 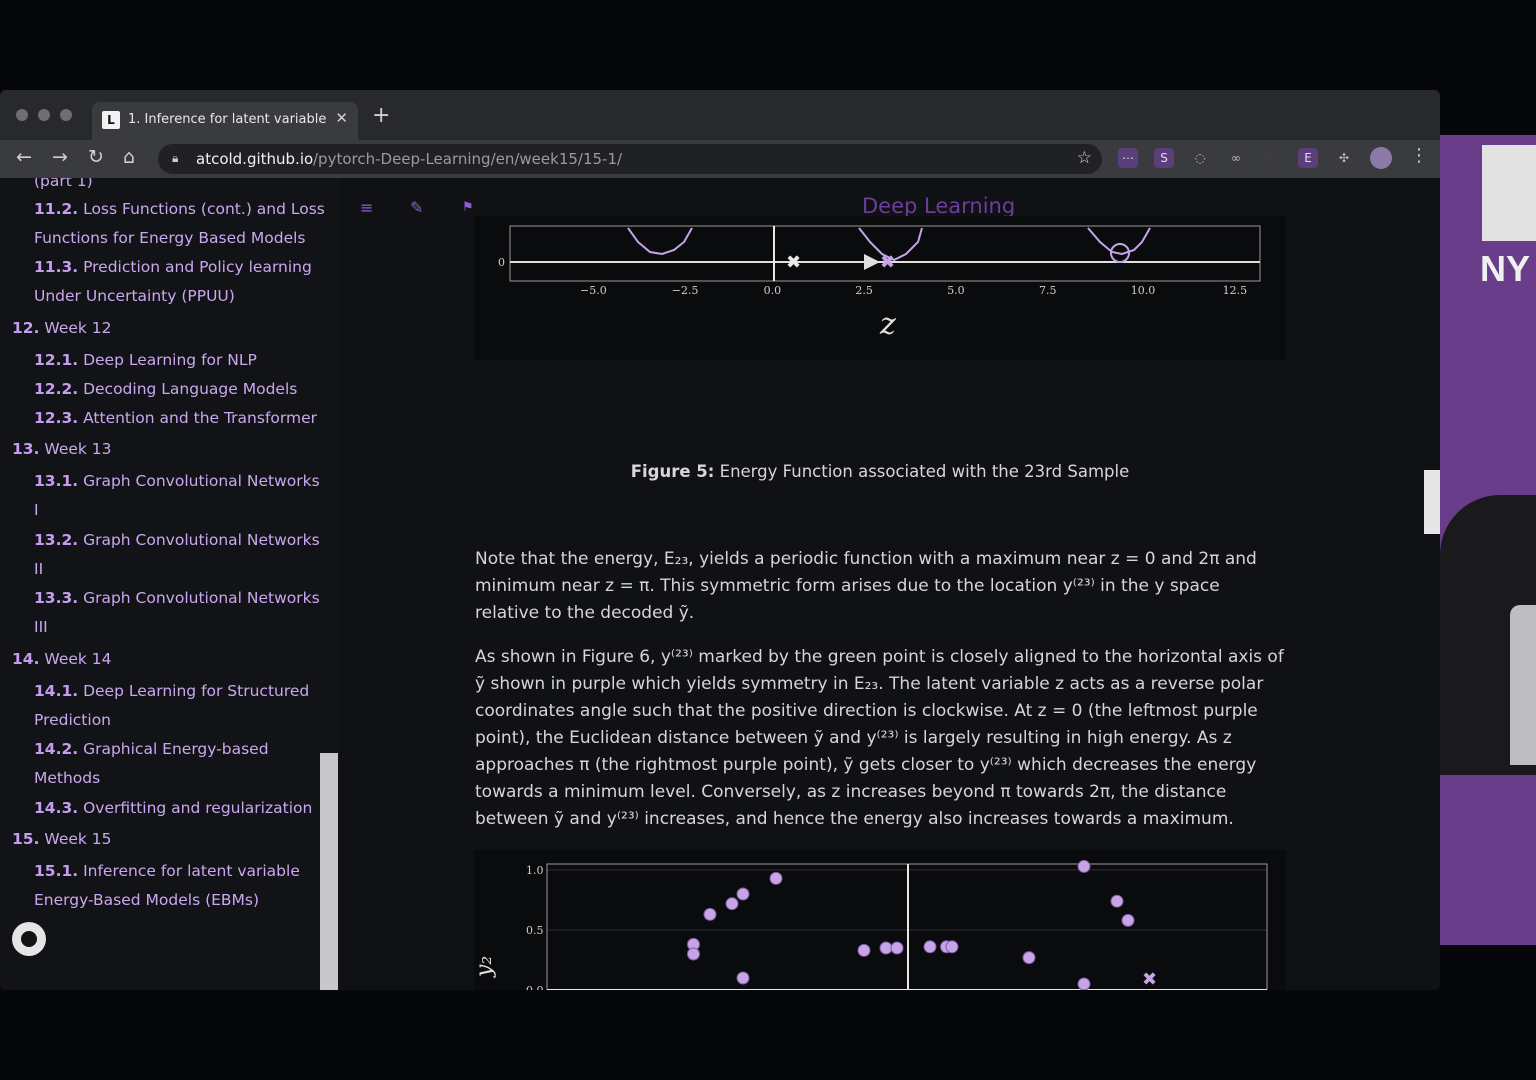 I want to click on sidebar-item: 15.1. Inference for latent variable, so click(x=167, y=871).